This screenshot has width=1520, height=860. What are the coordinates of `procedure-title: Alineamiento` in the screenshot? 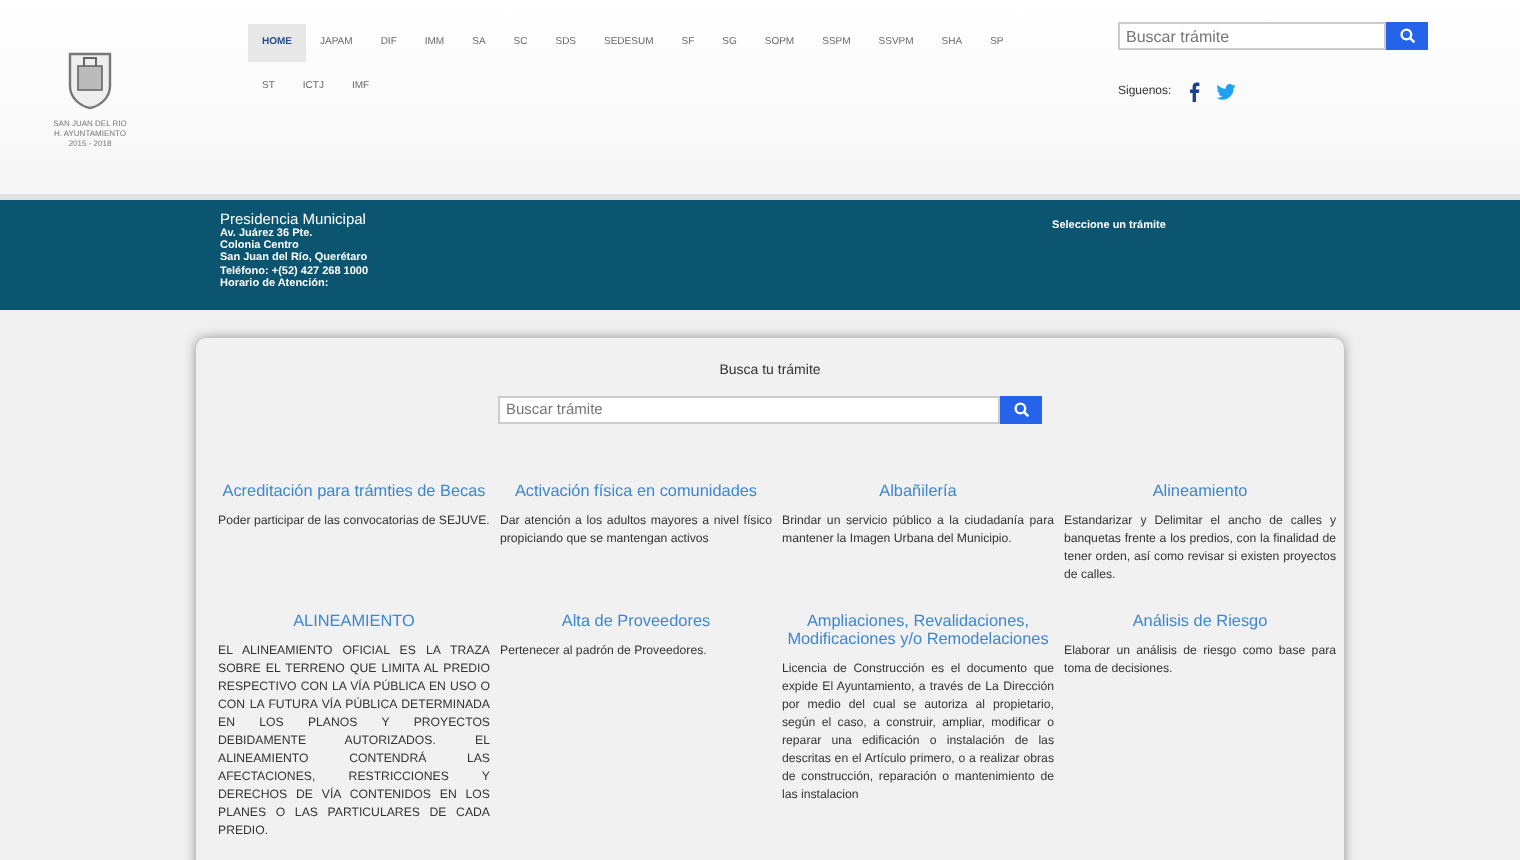 It's located at (1200, 490).